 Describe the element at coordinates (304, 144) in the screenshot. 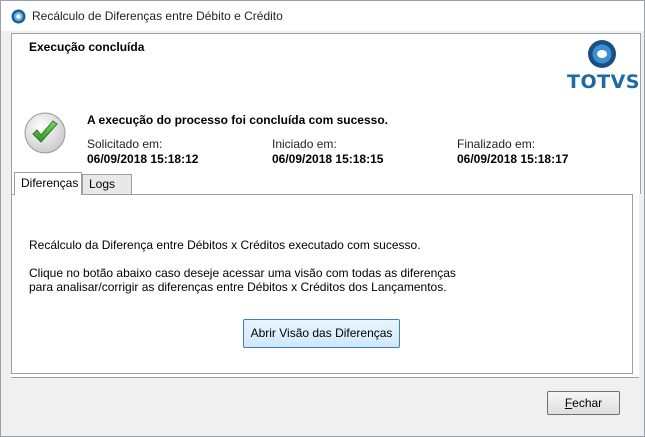

I see `started-label: Iniciado em:` at that location.